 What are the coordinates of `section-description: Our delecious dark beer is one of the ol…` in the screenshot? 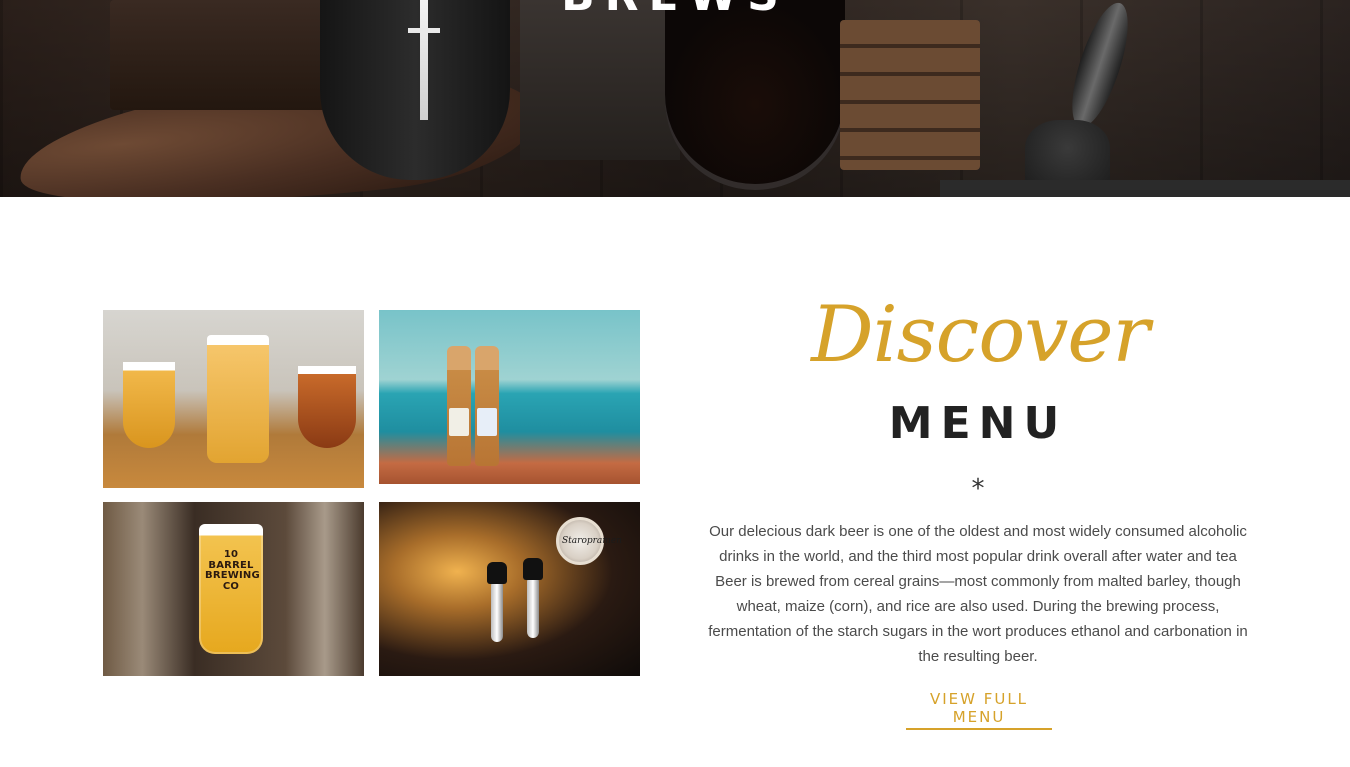 It's located at (978, 594).